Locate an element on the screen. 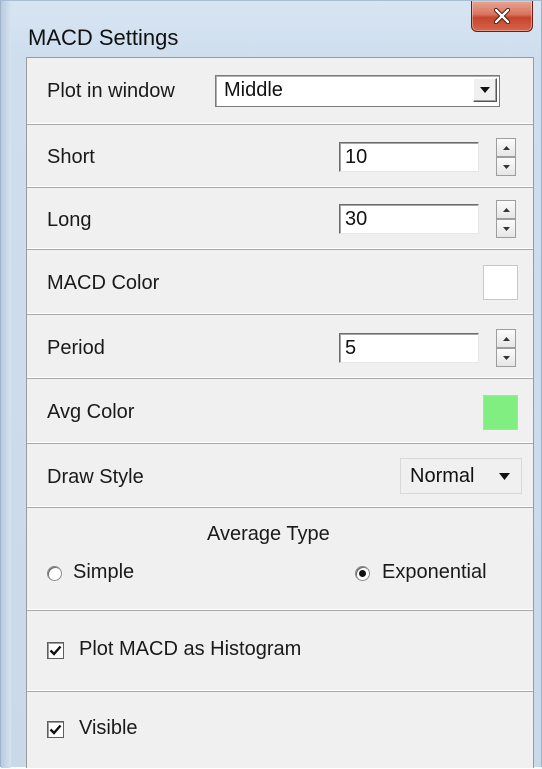  avg-color-swatch is located at coordinates (500, 412).